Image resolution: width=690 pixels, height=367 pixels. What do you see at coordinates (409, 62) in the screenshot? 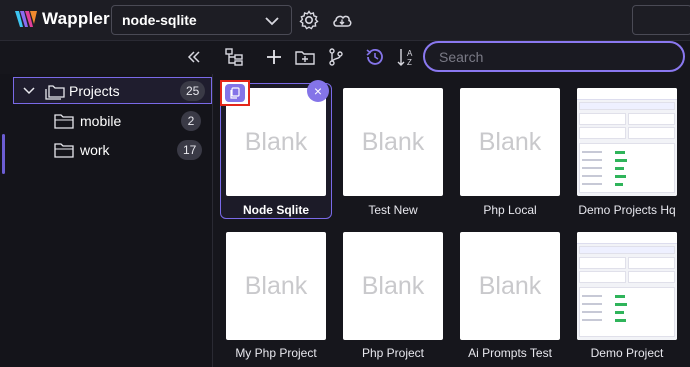
I see `svg-text: Z` at bounding box center [409, 62].